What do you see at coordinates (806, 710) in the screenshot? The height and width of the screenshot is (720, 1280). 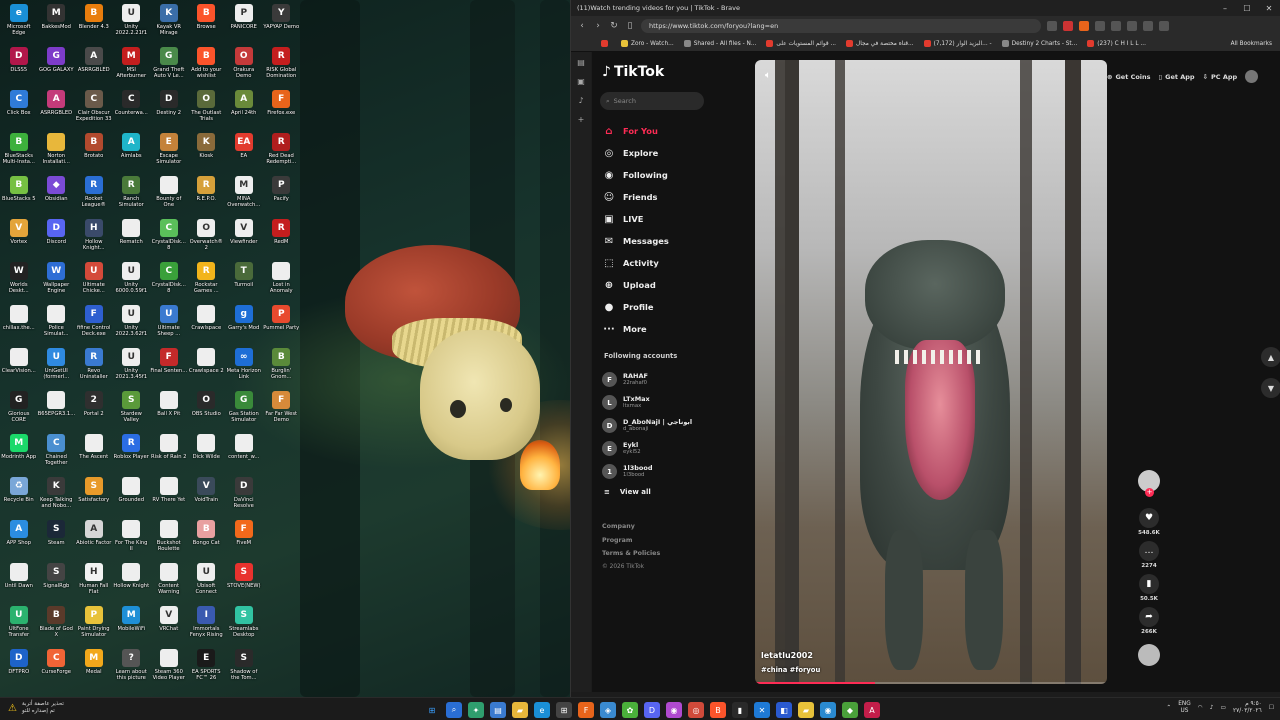 I see `app-icon: ▰` at bounding box center [806, 710].